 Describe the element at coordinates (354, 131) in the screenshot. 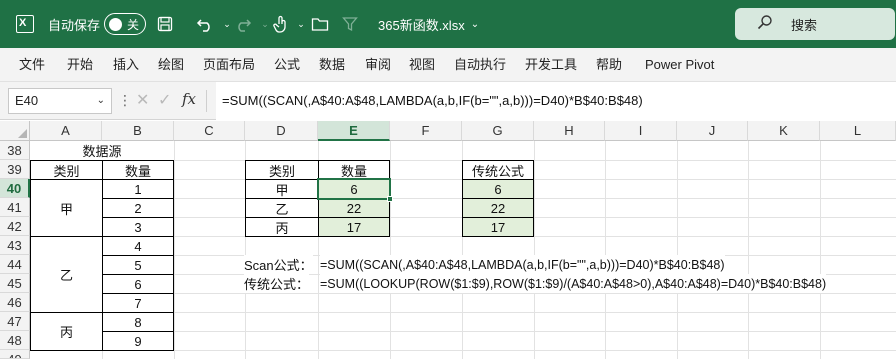

I see `column-header-e: E` at that location.